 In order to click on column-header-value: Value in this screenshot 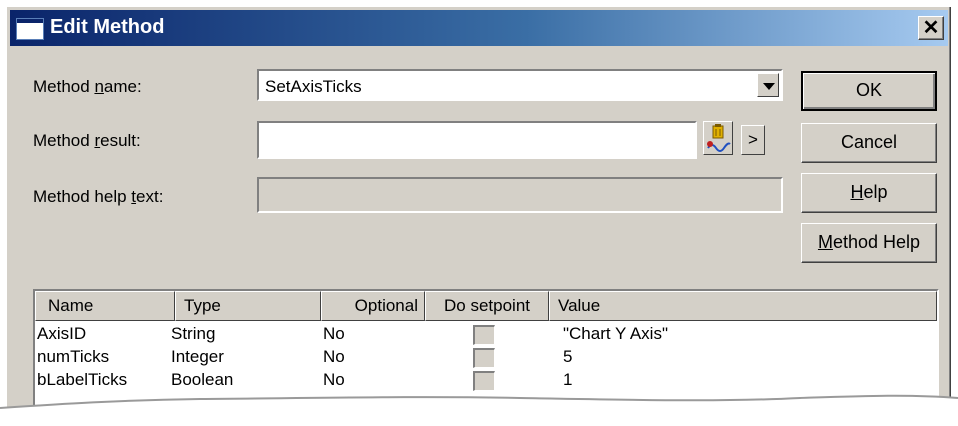, I will do `click(743, 306)`.